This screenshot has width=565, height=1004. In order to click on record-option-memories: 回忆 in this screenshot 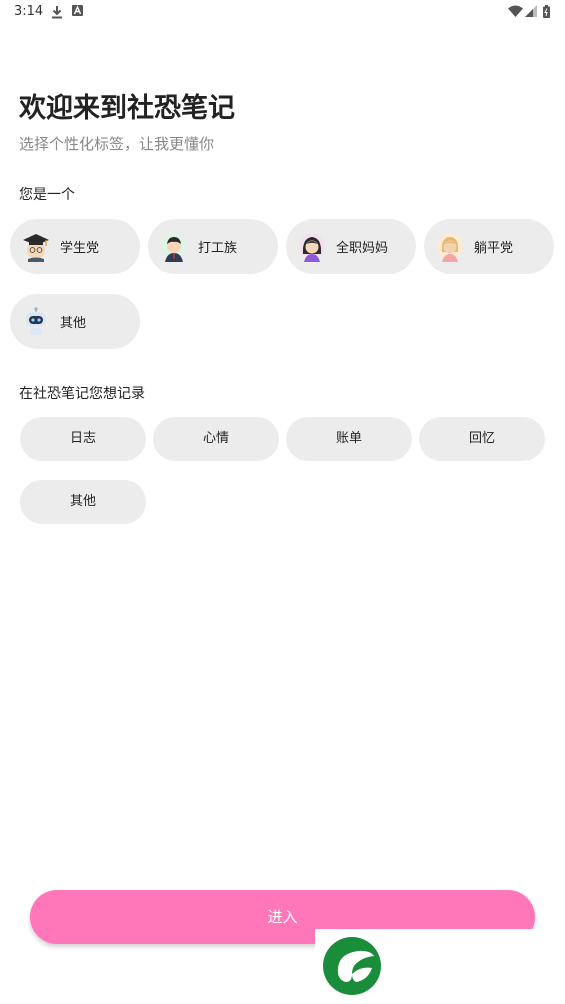, I will do `click(482, 439)`.